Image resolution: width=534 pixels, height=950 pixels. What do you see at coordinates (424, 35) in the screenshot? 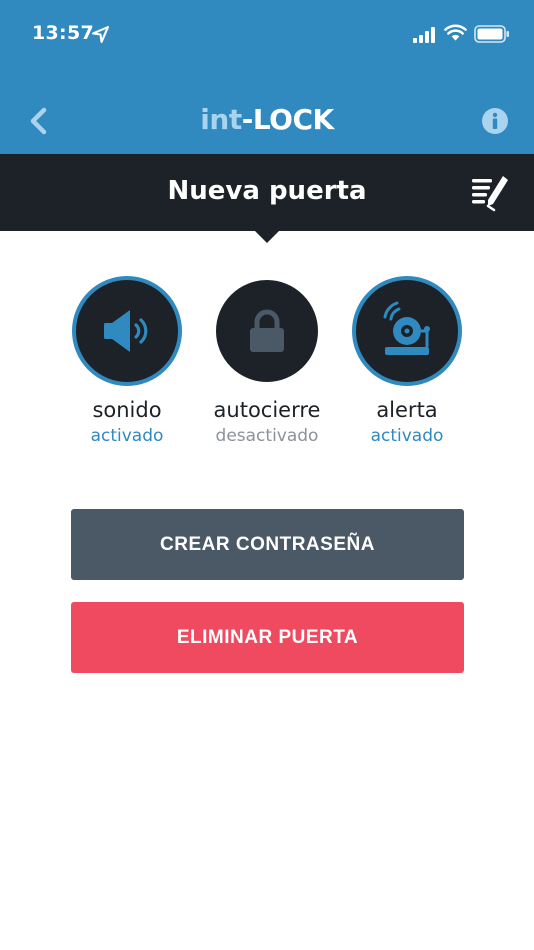
I see `cellular-signal-icon` at bounding box center [424, 35].